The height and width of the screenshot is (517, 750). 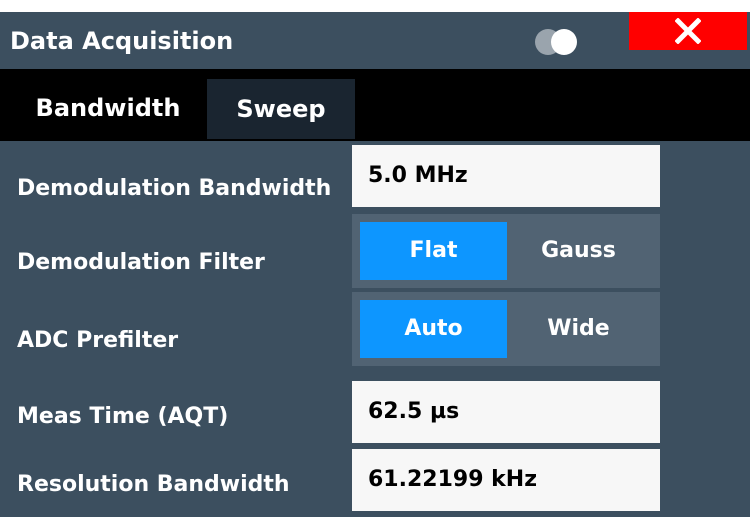 What do you see at coordinates (123, 416) in the screenshot?
I see `meas-time-label: Meas Time (AQT)` at bounding box center [123, 416].